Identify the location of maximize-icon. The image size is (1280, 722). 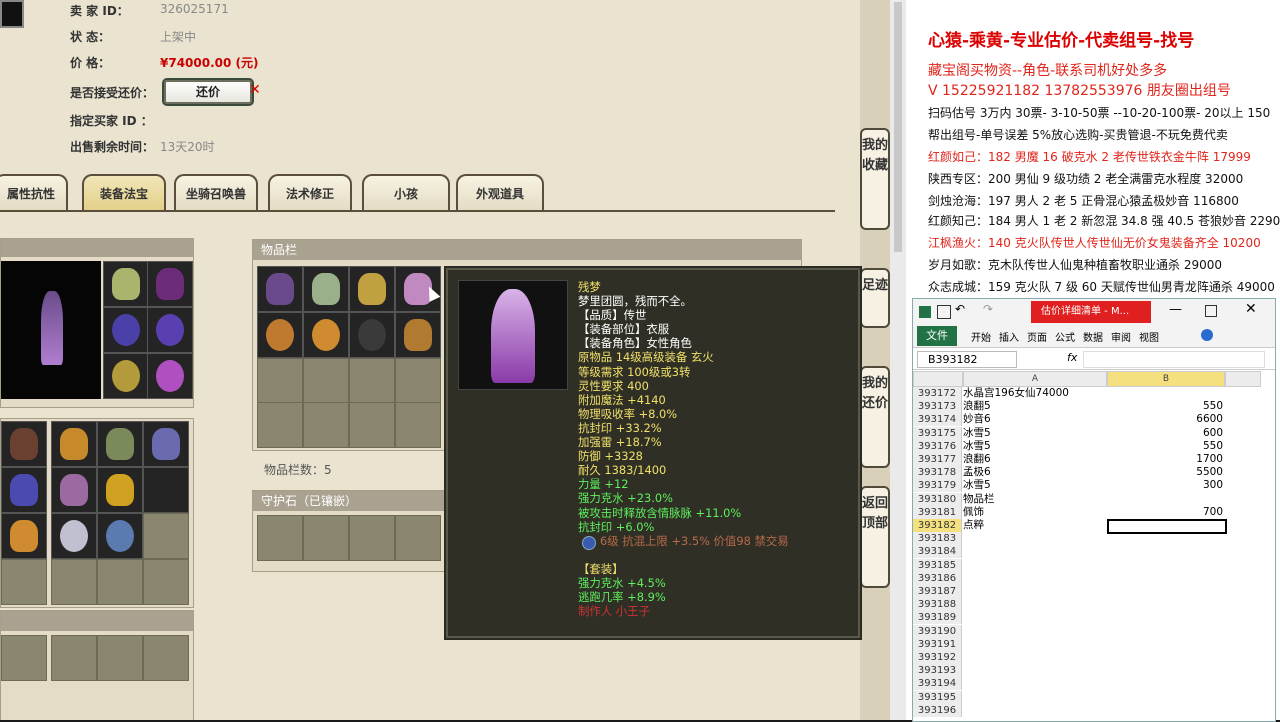
(1211, 311).